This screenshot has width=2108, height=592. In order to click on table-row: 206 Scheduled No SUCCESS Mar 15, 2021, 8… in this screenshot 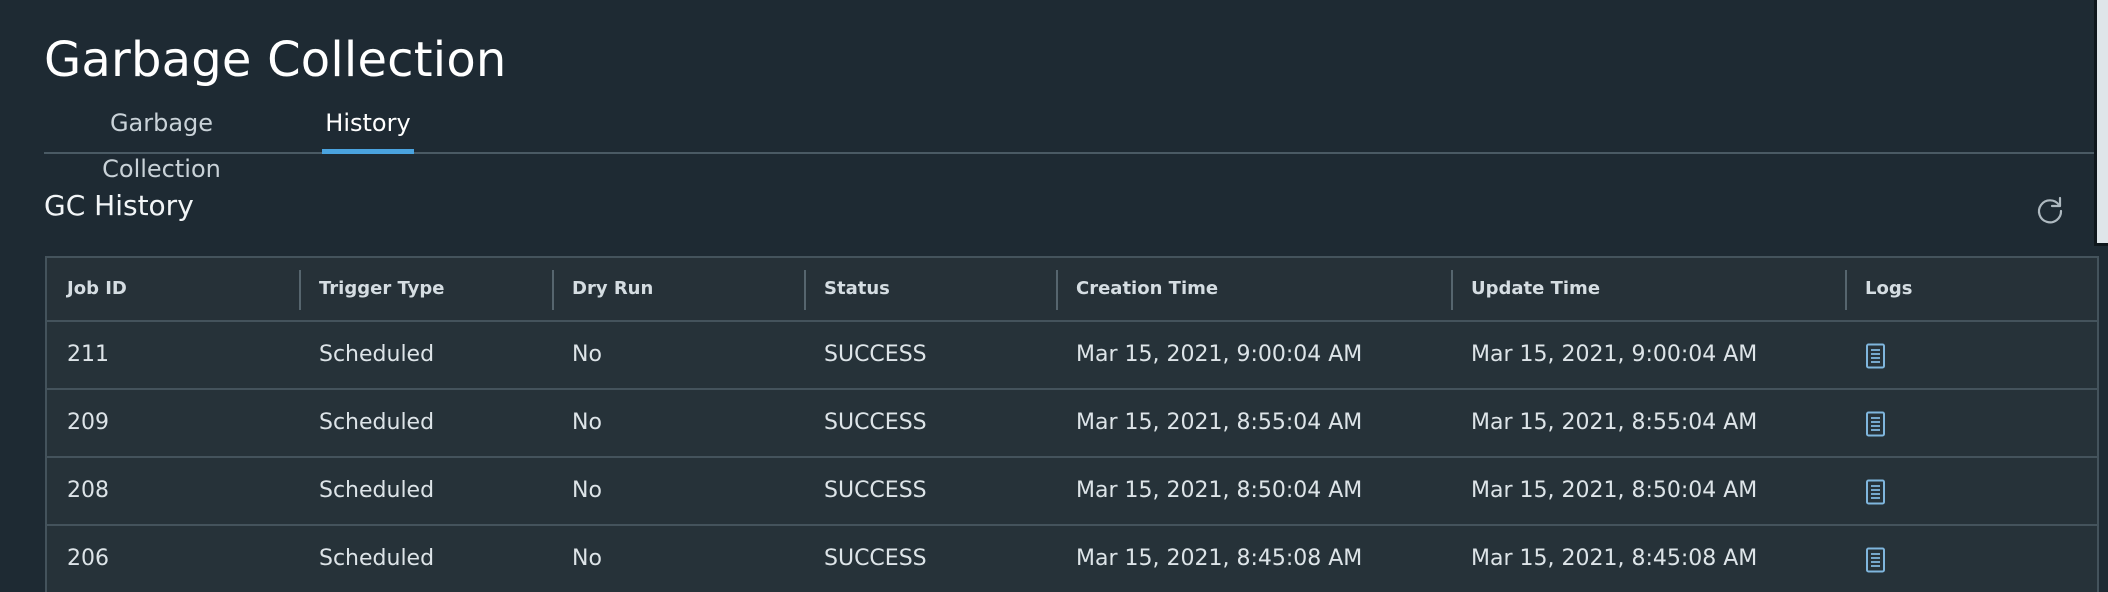, I will do `click(1072, 559)`.